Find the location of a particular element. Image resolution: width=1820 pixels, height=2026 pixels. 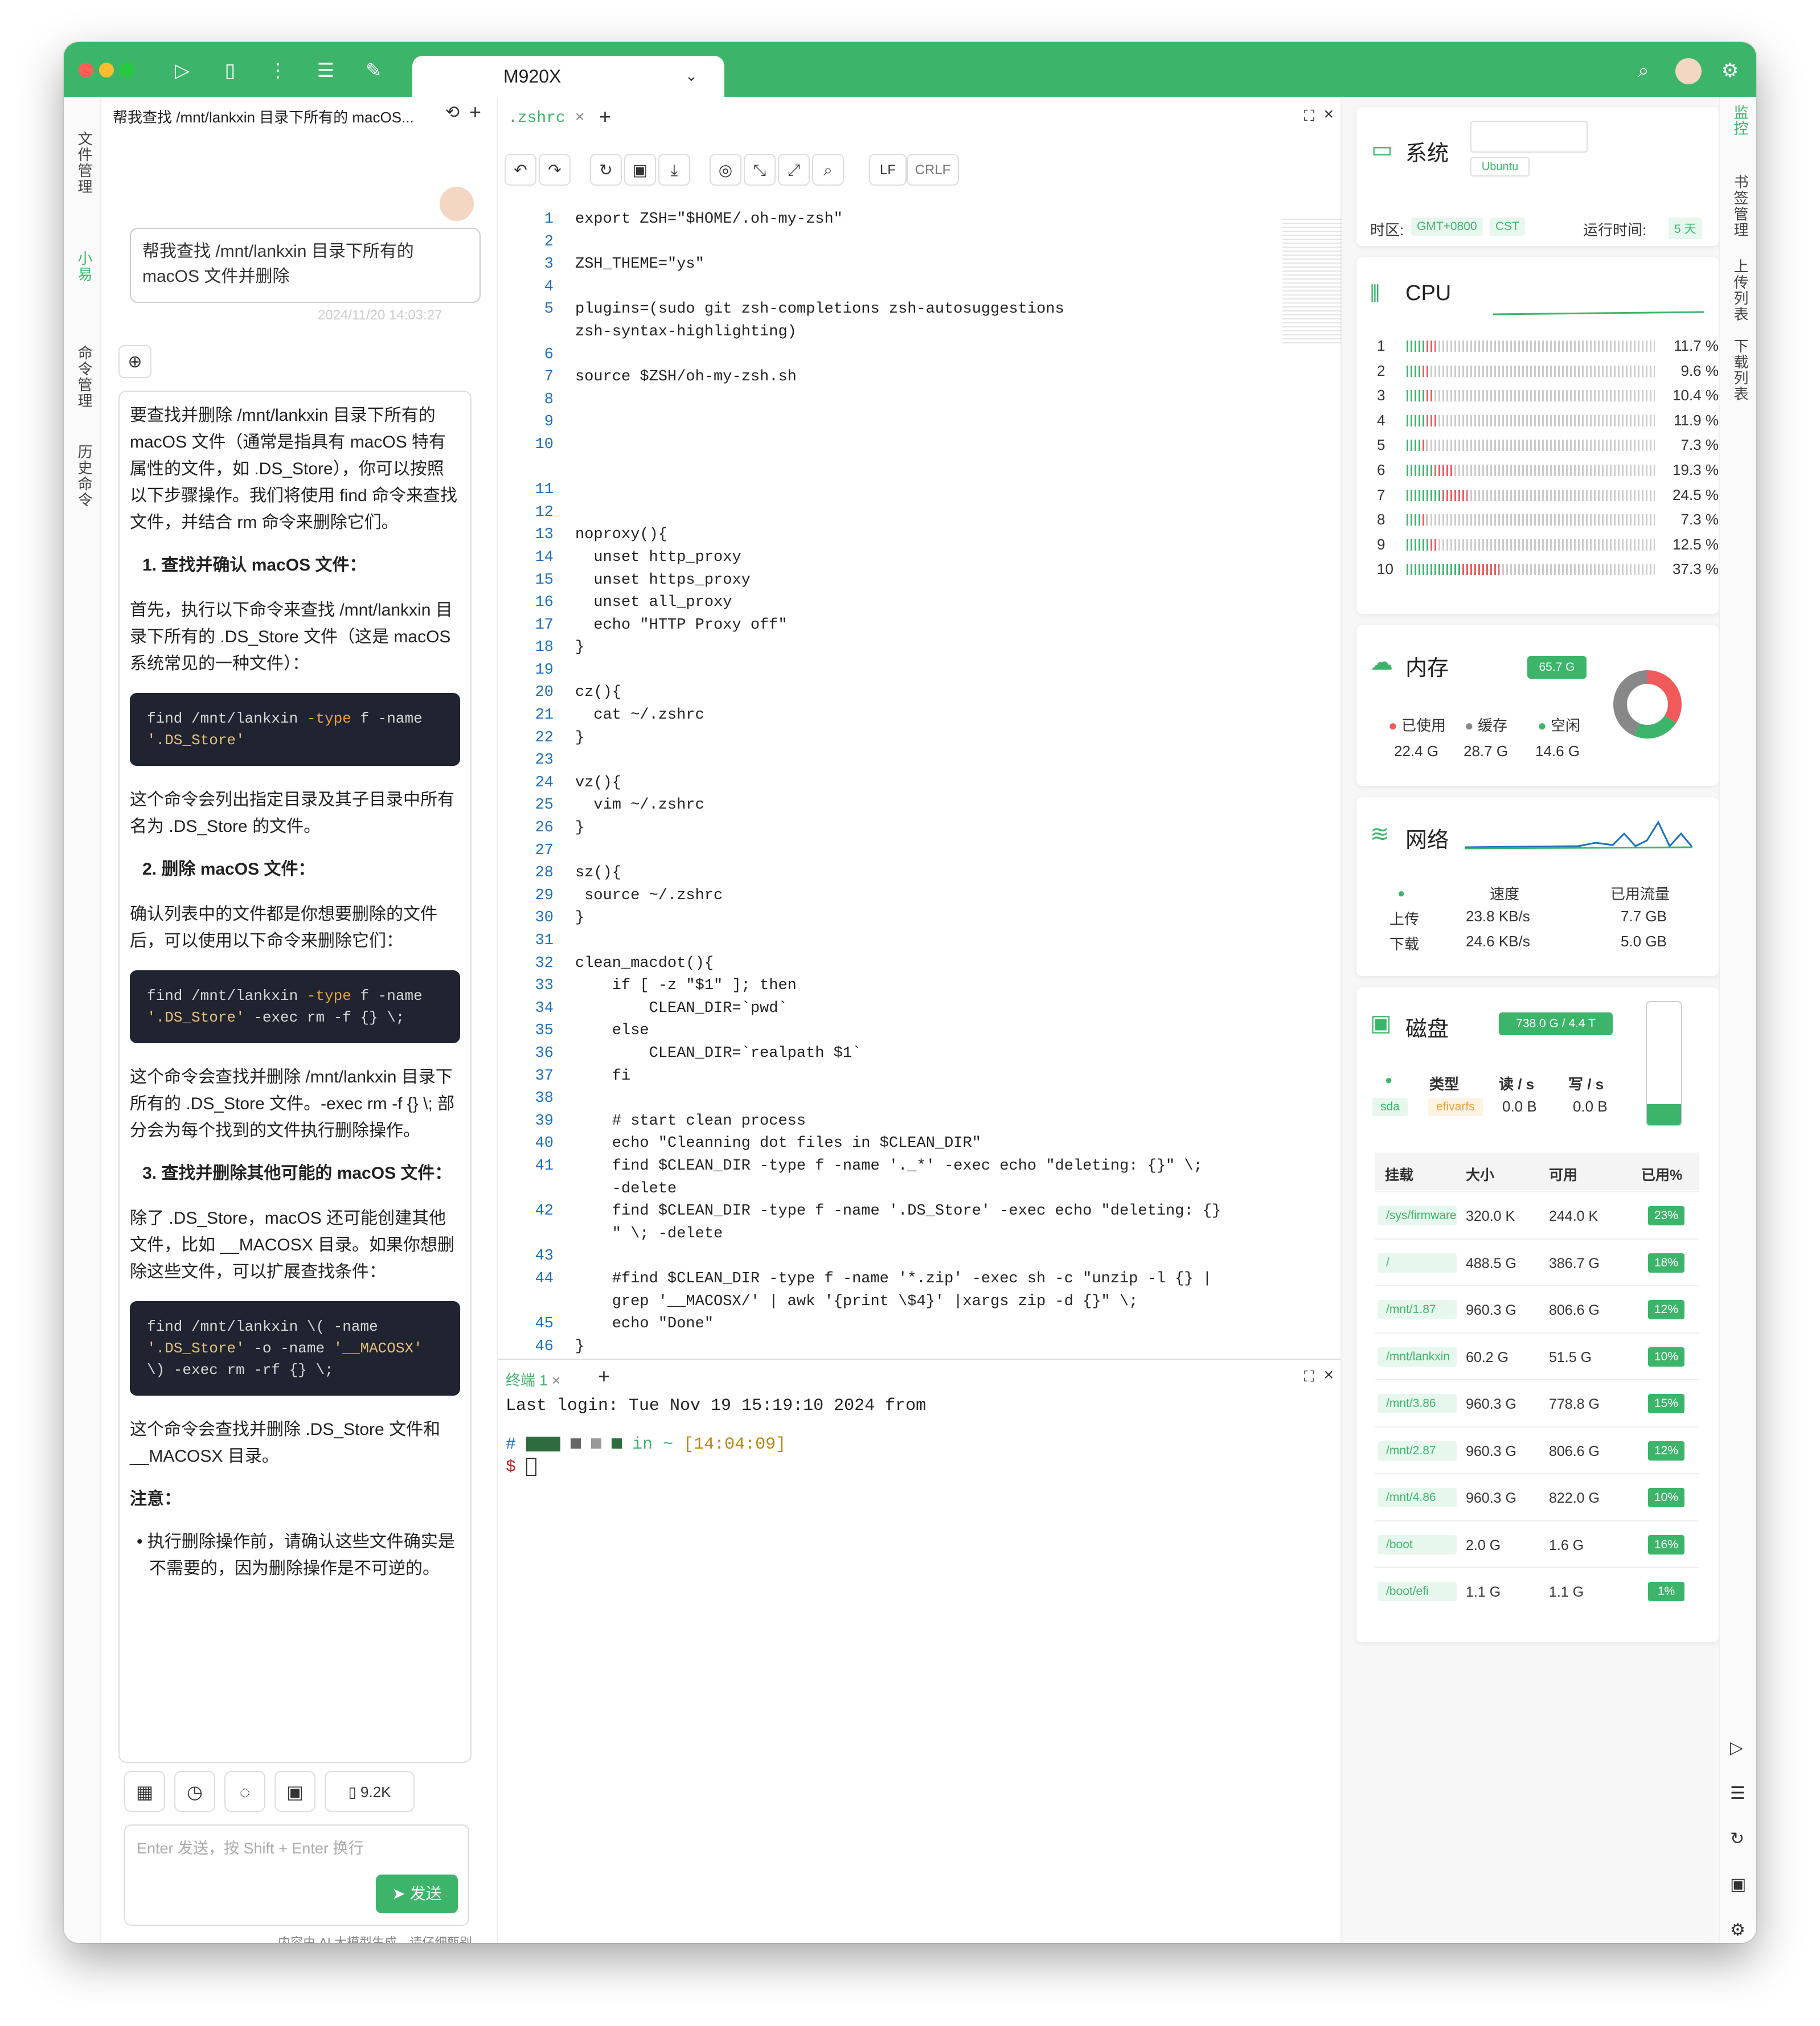

terminal-input-line: $ is located at coordinates (521, 1468).